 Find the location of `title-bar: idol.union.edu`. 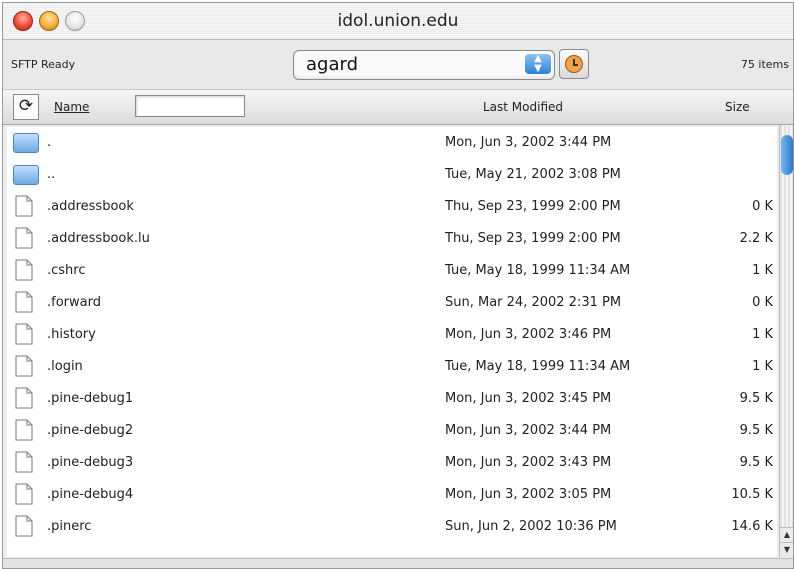

title-bar: idol.union.edu is located at coordinates (398, 21).